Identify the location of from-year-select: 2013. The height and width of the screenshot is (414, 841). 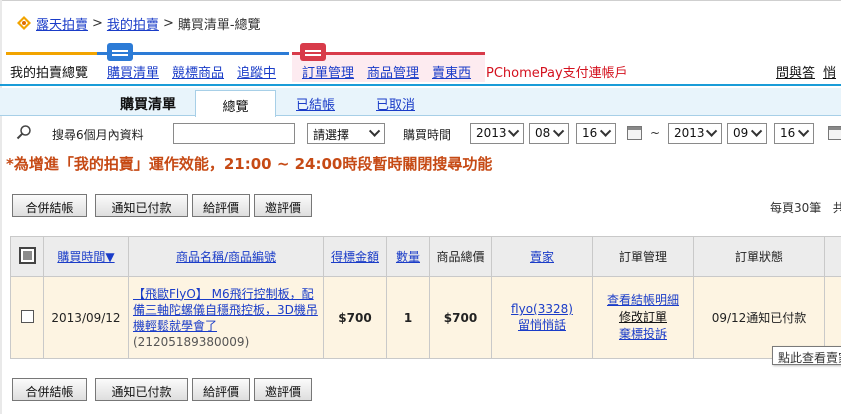
(497, 133).